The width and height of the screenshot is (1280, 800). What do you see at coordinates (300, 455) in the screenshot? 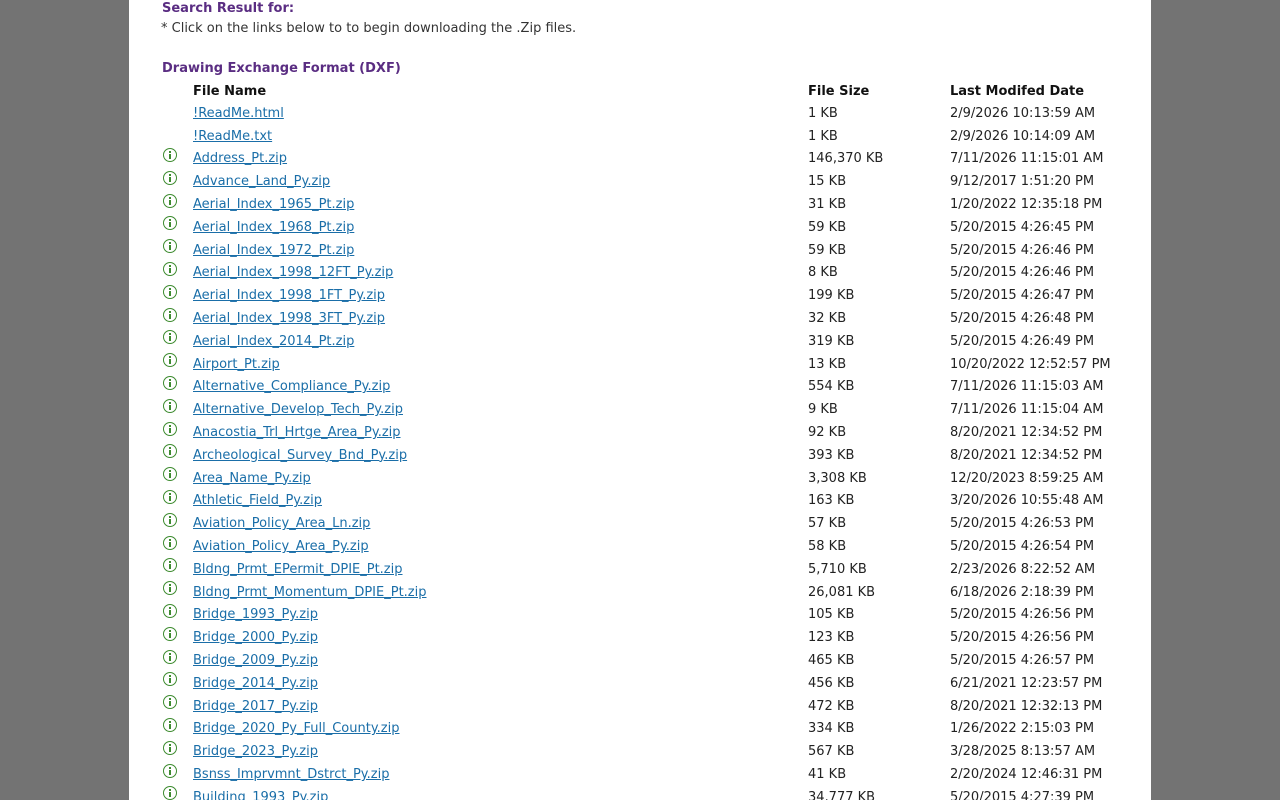
I see `file-download-link: Archeological_Survey_Bnd_Py.zip` at bounding box center [300, 455].